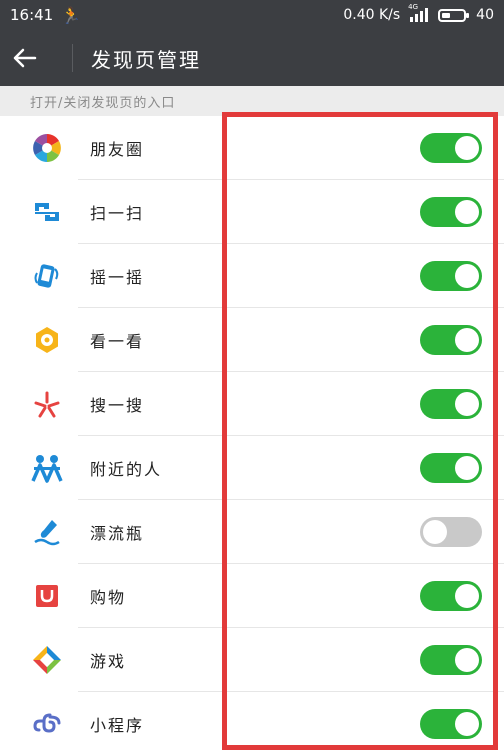  Describe the element at coordinates (108, 597) in the screenshot. I see `item-label-shopping: 购物` at that location.